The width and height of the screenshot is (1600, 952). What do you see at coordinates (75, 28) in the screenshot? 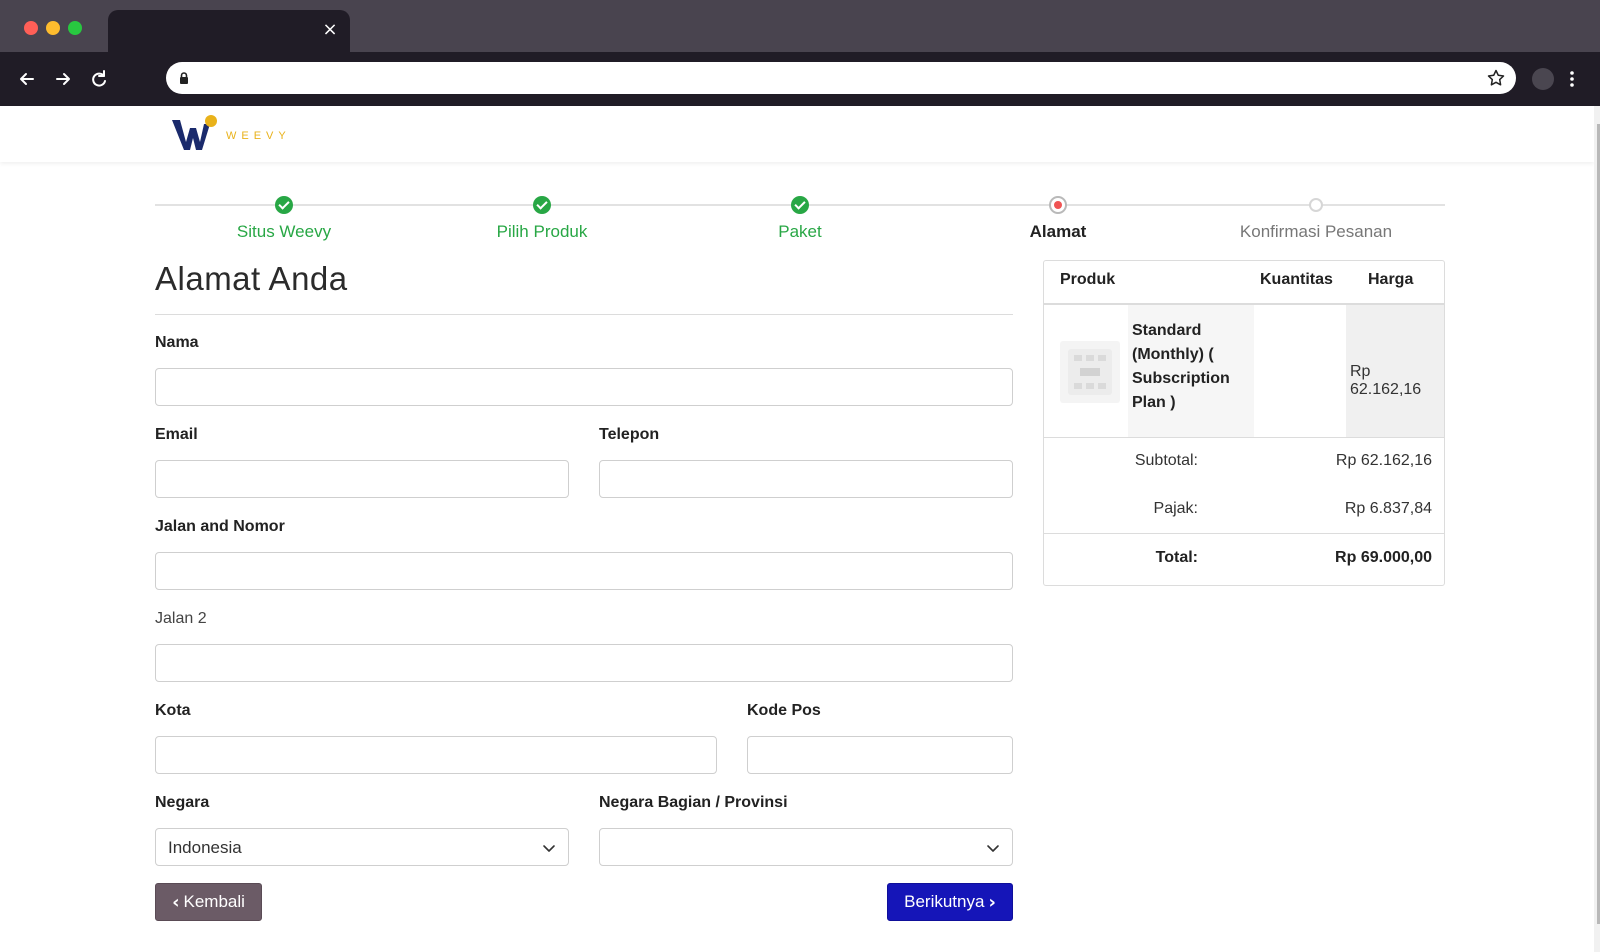
I see `window-maximize-dot` at bounding box center [75, 28].